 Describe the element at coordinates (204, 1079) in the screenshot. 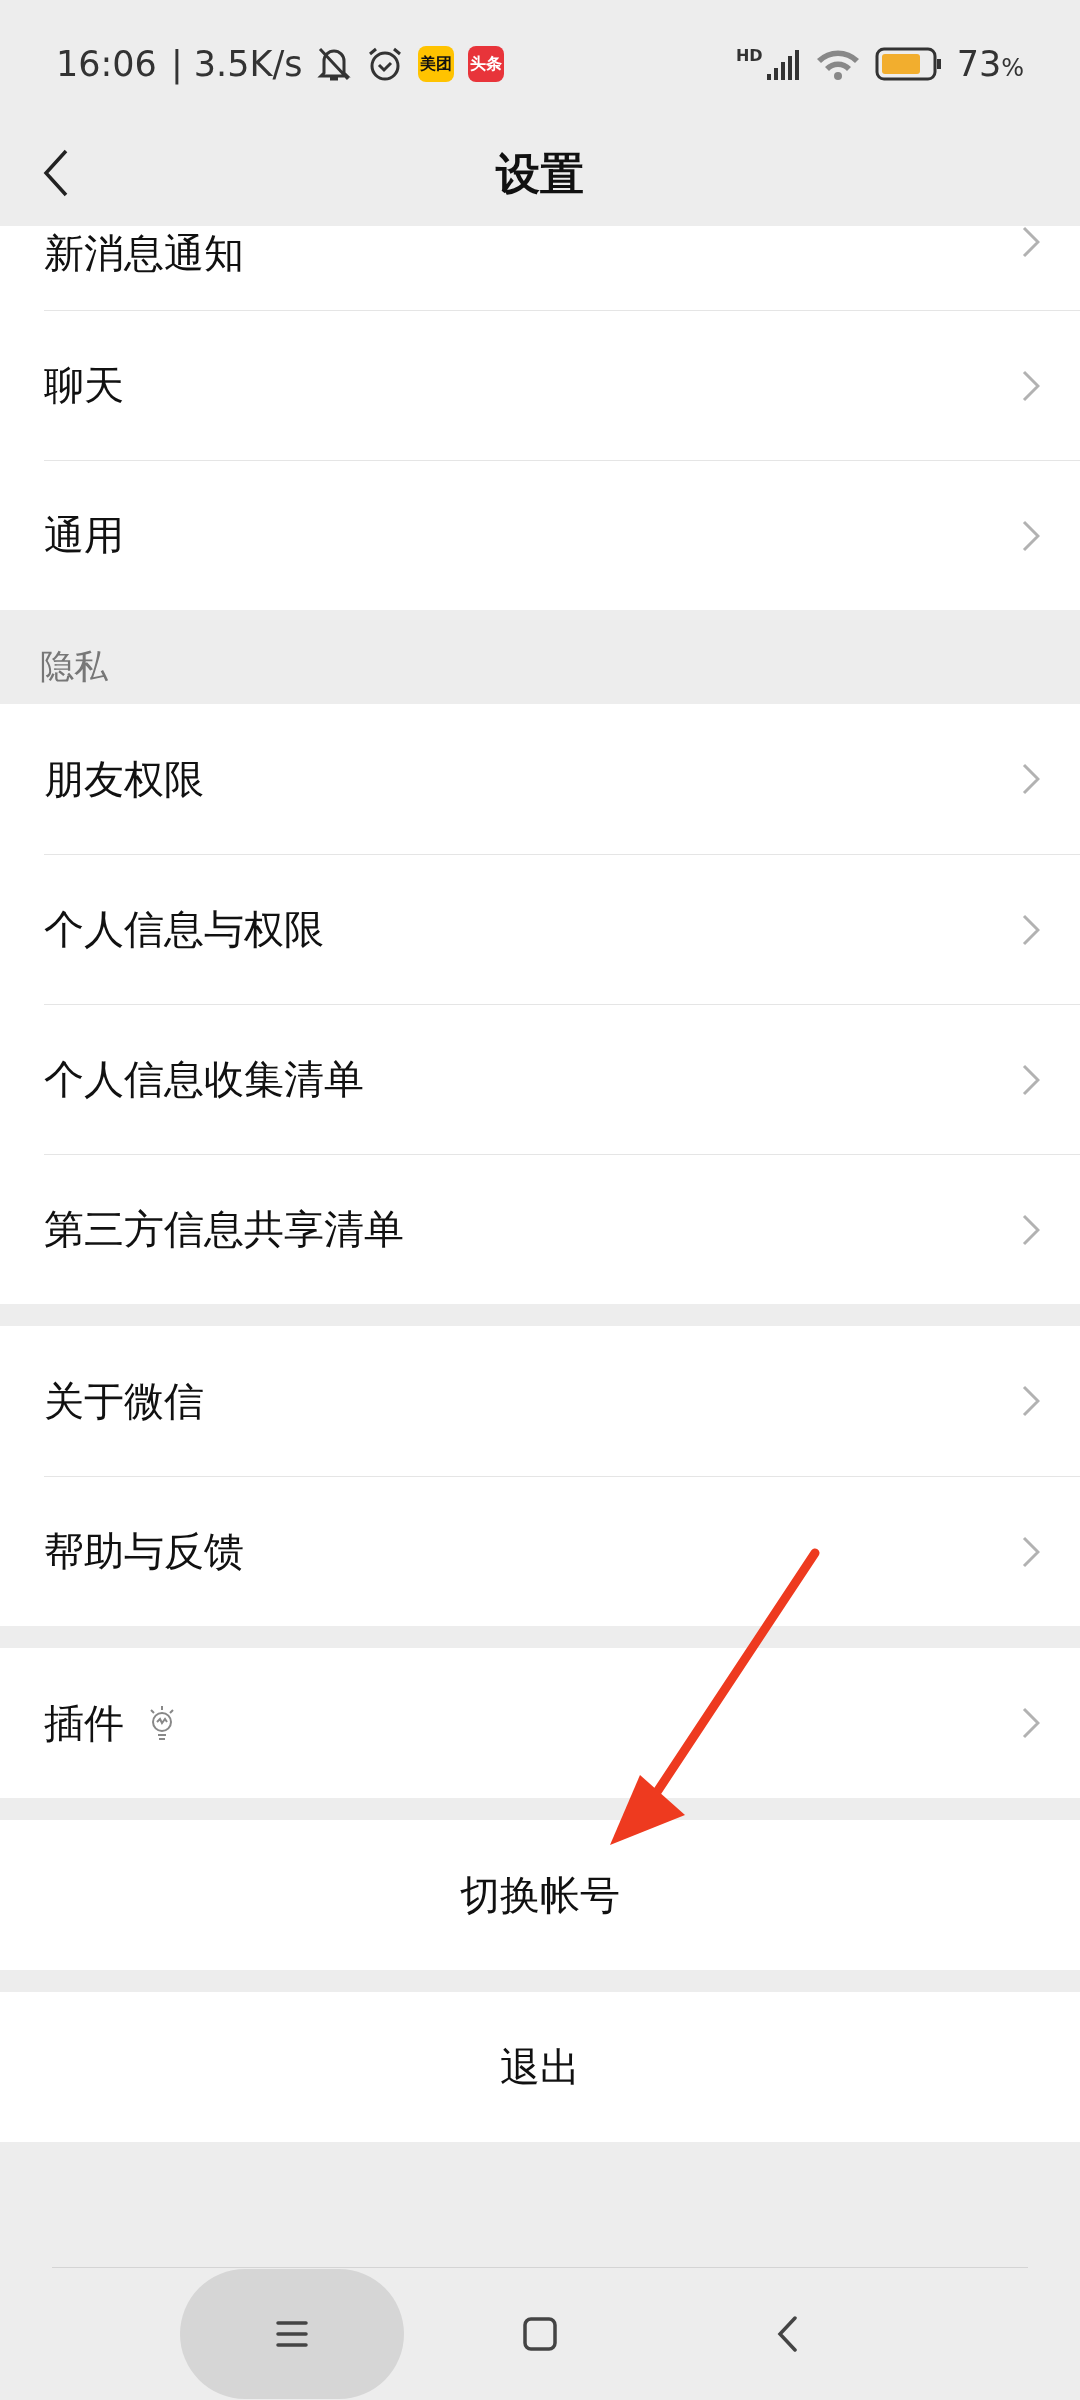

I see `row-label: 个人信息收集清单` at that location.